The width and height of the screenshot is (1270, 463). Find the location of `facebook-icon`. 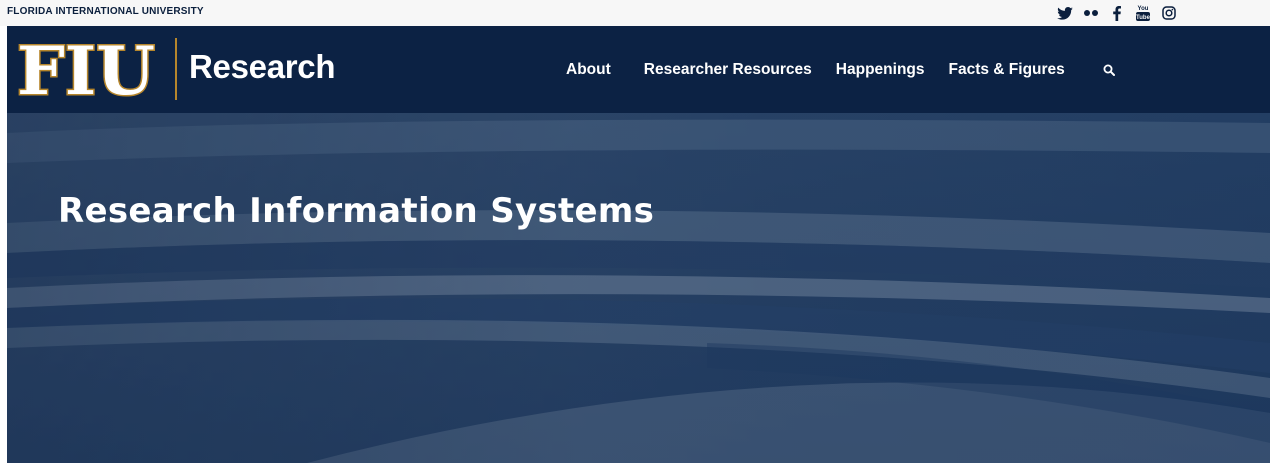

facebook-icon is located at coordinates (1117, 13).